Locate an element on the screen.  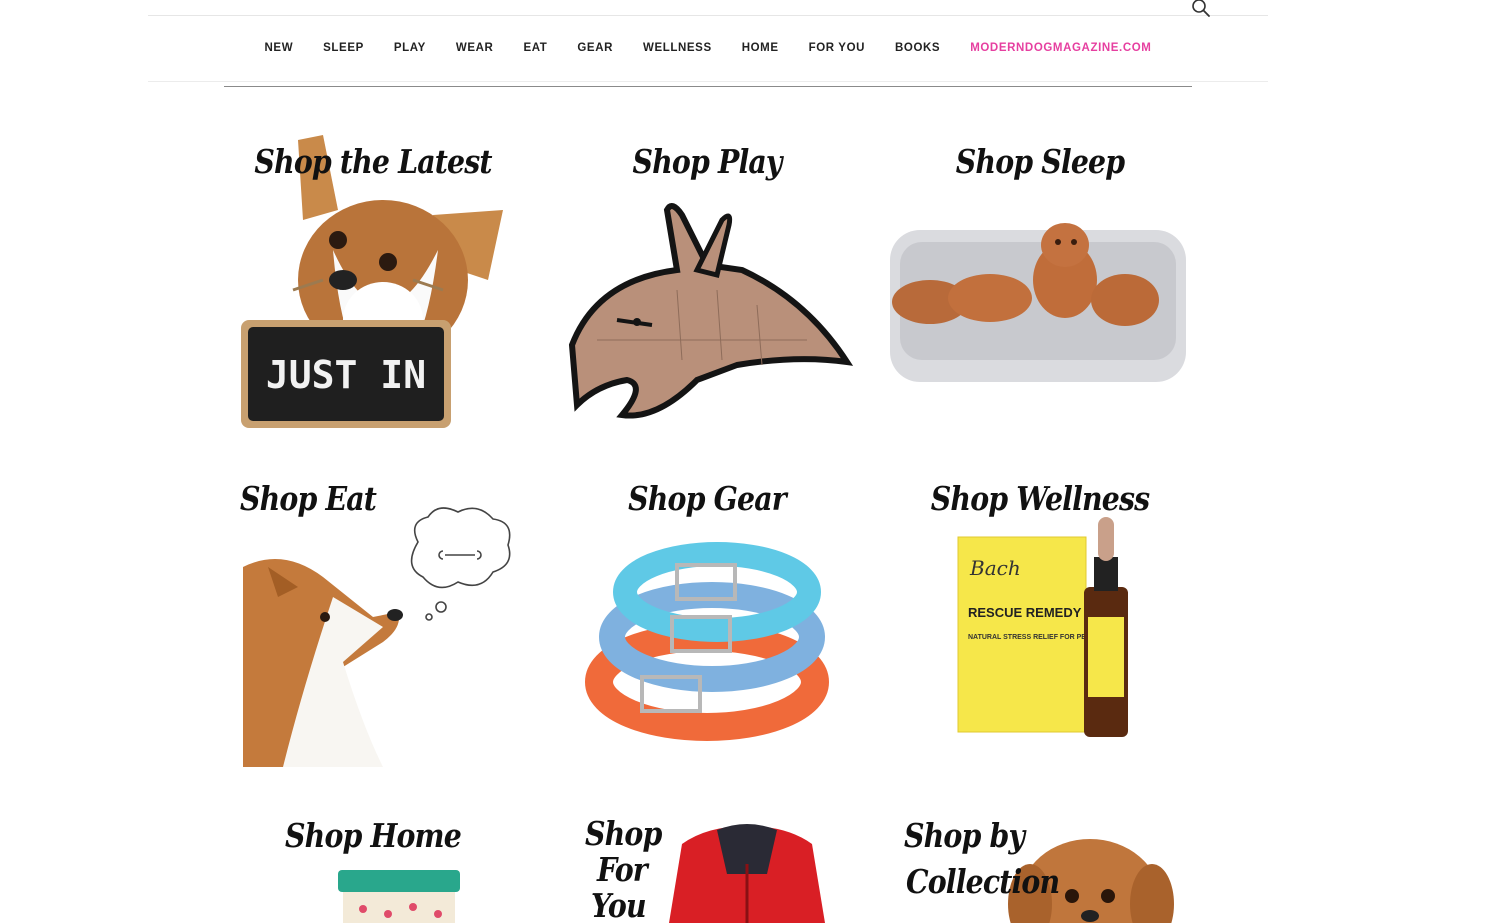
tile-title: Shop the Latest is located at coordinates (373, 161).